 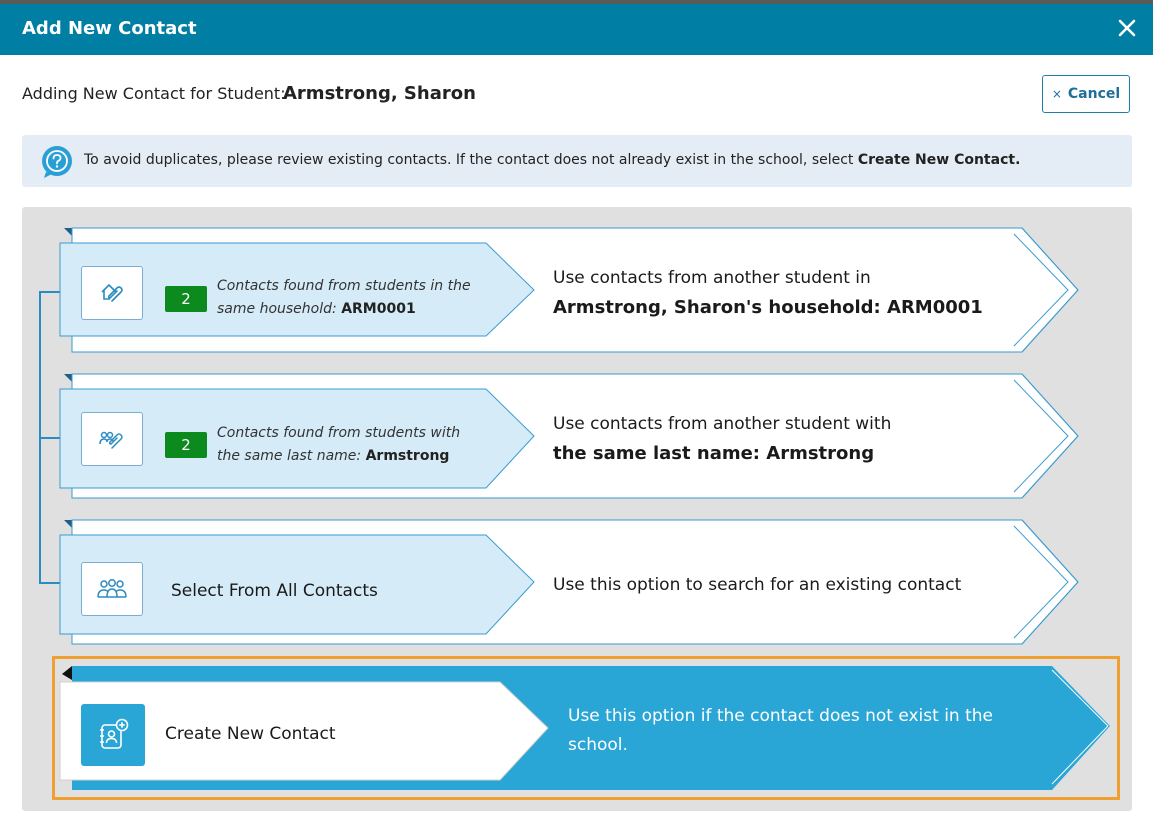 What do you see at coordinates (274, 591) in the screenshot?
I see `option-label: Select From All Contacts` at bounding box center [274, 591].